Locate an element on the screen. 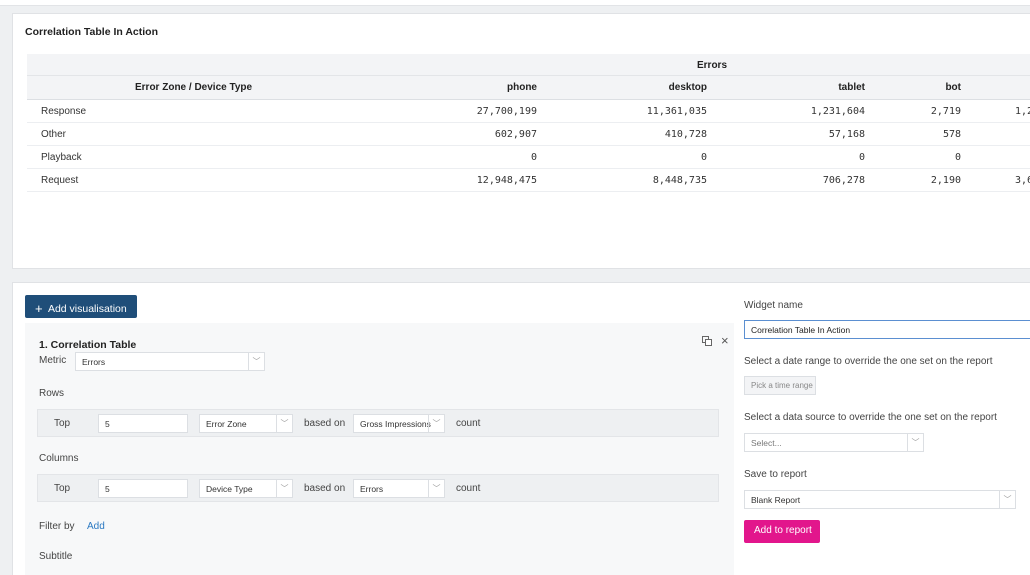 This screenshot has width=1030, height=575. row-header-label: Error Zone / Device Type is located at coordinates (194, 87).